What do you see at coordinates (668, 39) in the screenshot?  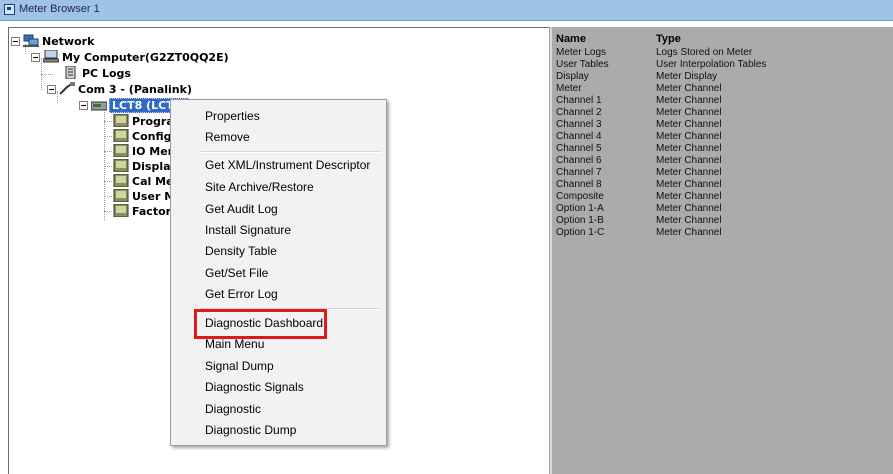 I see `column-header-type: Type` at bounding box center [668, 39].